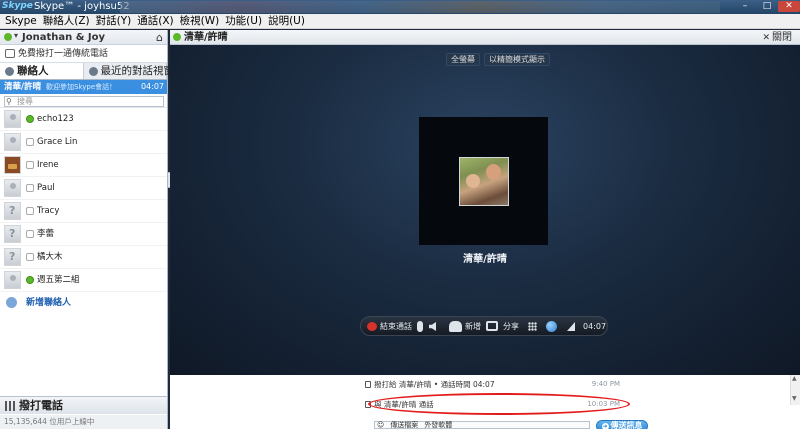 The image size is (800, 429). What do you see at coordinates (93, 71) in the screenshot?
I see `clock-icon` at bounding box center [93, 71].